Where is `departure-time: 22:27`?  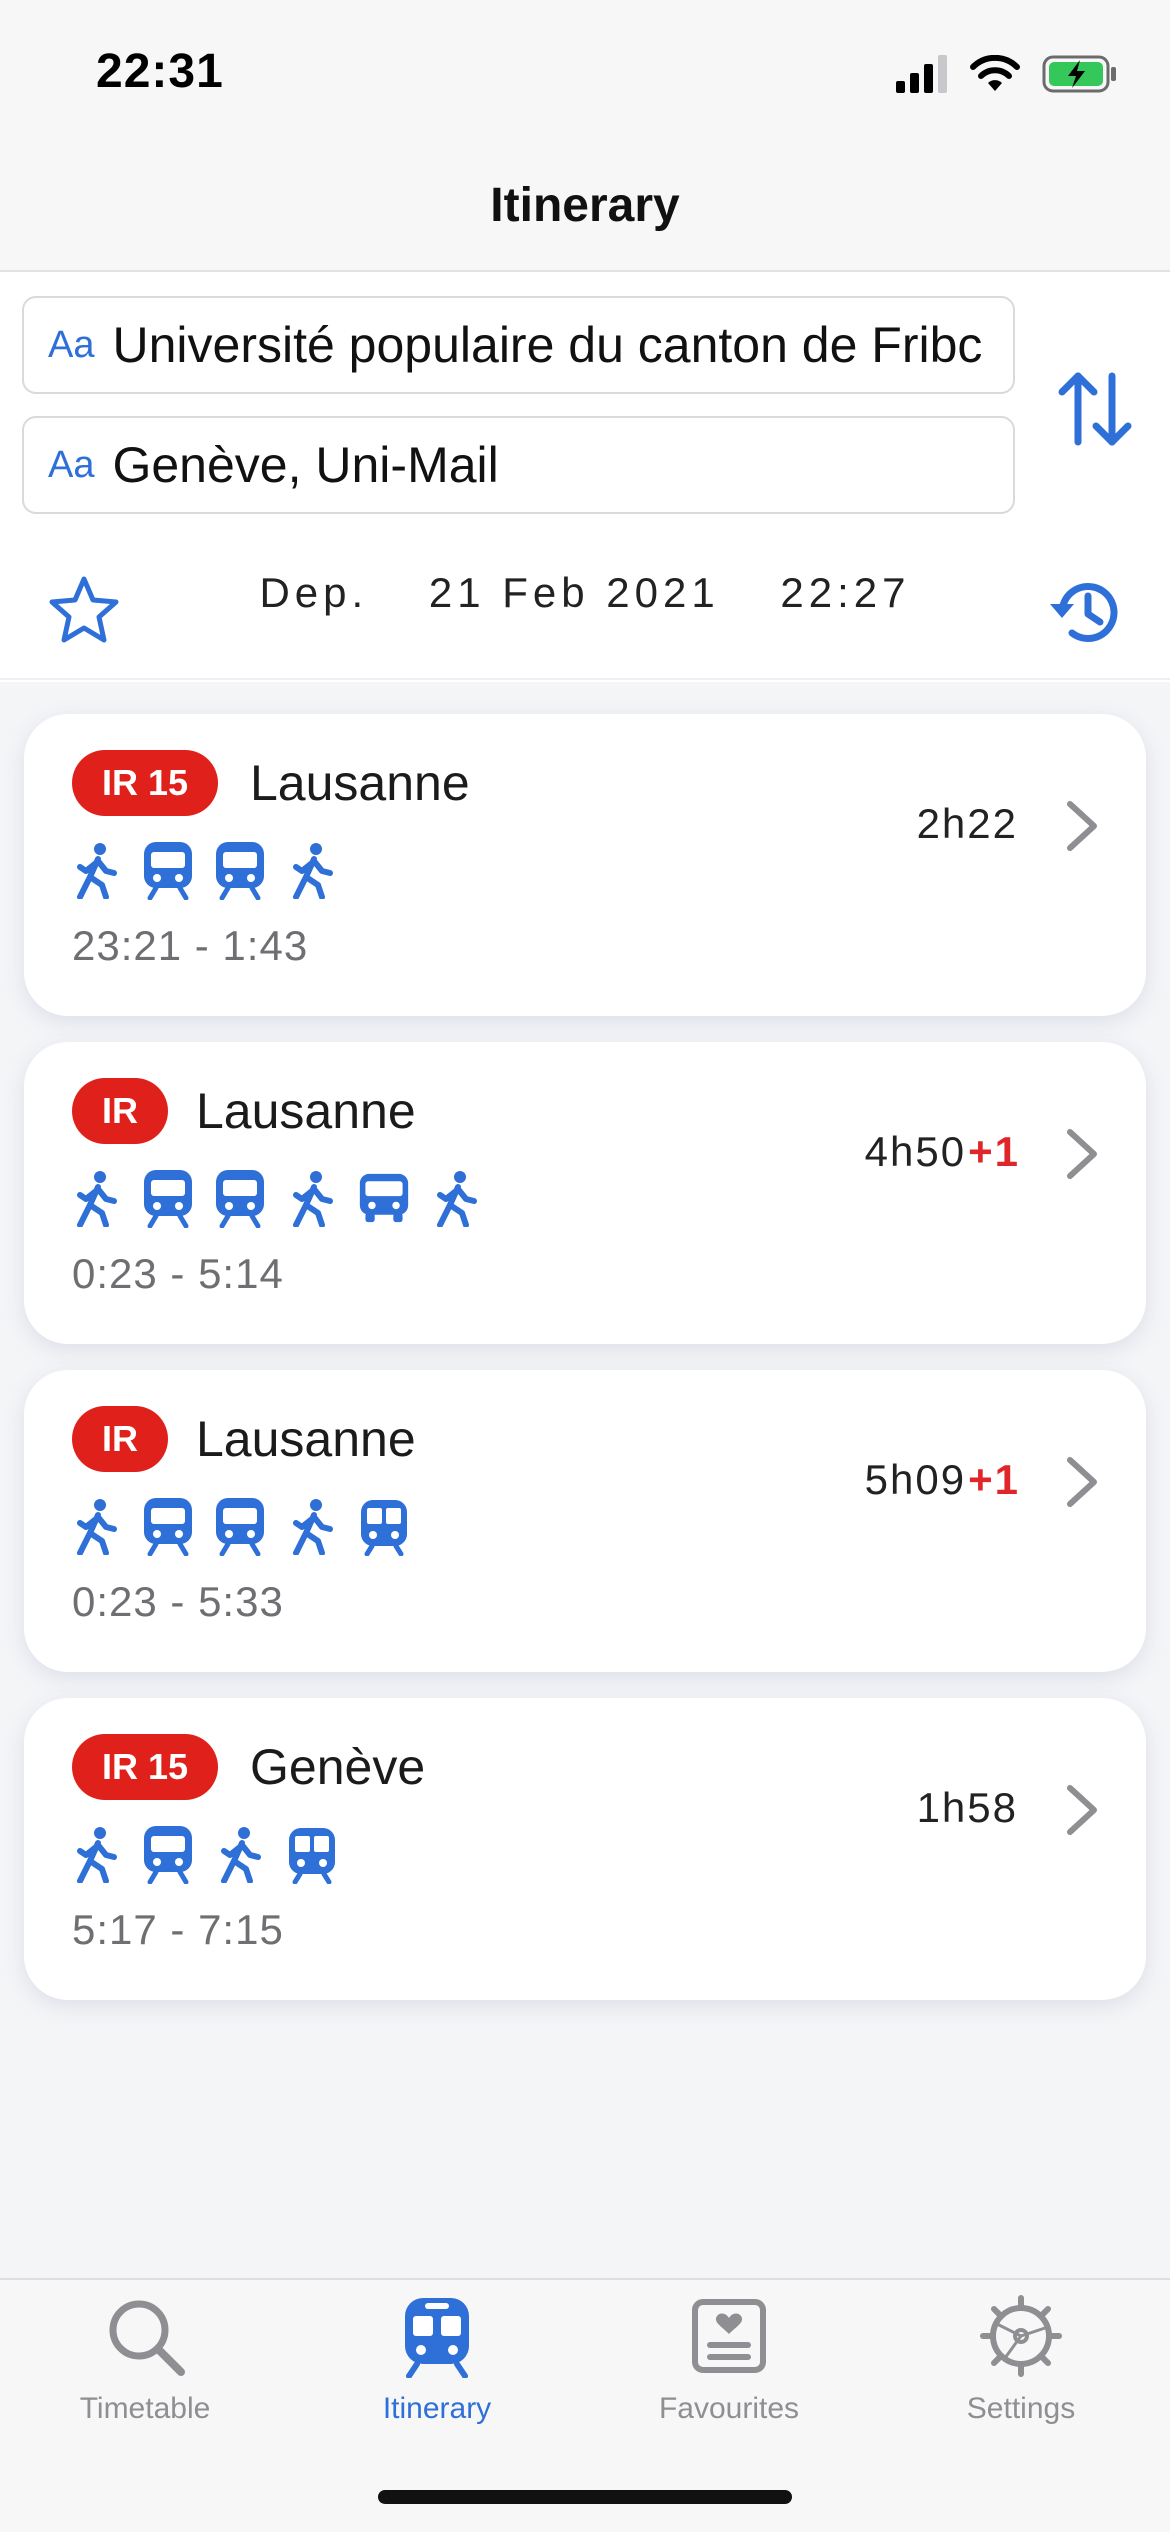 departure-time: 22:27 is located at coordinates (845, 592).